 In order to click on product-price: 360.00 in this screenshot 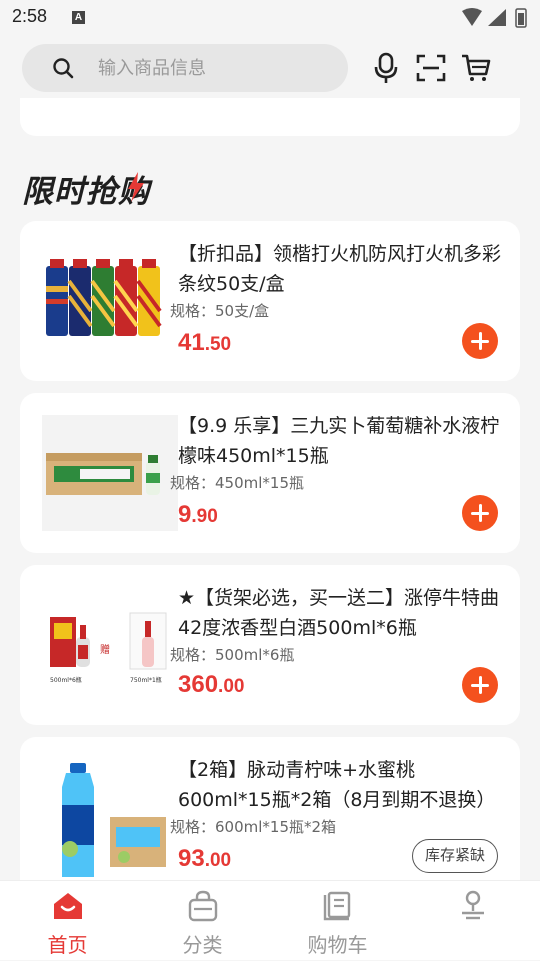, I will do `click(211, 685)`.